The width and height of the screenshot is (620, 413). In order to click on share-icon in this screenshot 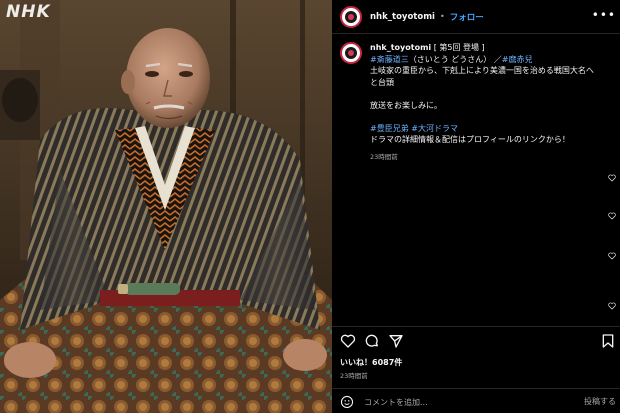, I will do `click(396, 341)`.